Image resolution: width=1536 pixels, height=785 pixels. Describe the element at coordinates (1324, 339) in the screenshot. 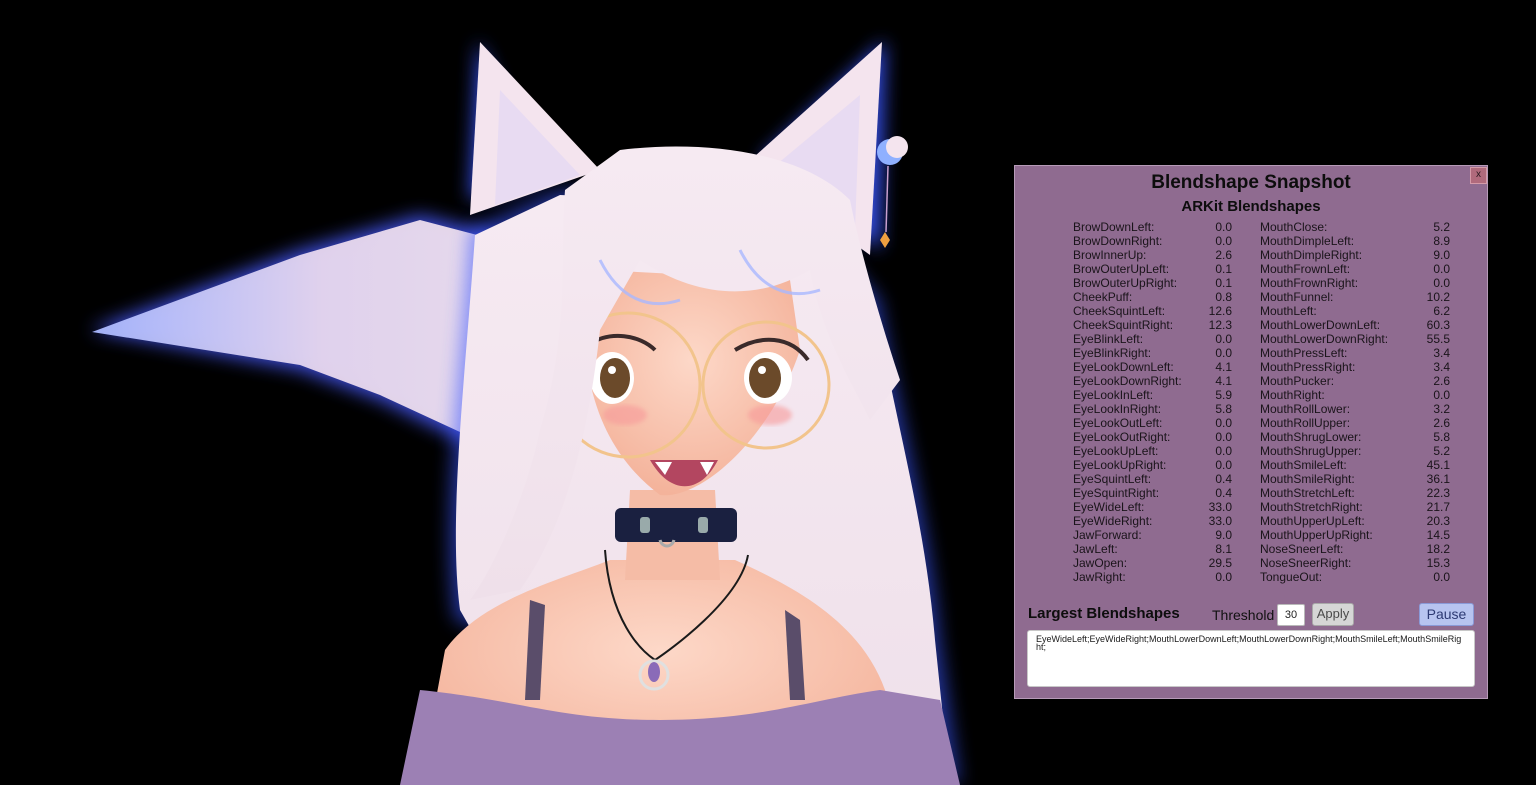

I see `blendshape-name: MouthLowerDownRight:` at that location.